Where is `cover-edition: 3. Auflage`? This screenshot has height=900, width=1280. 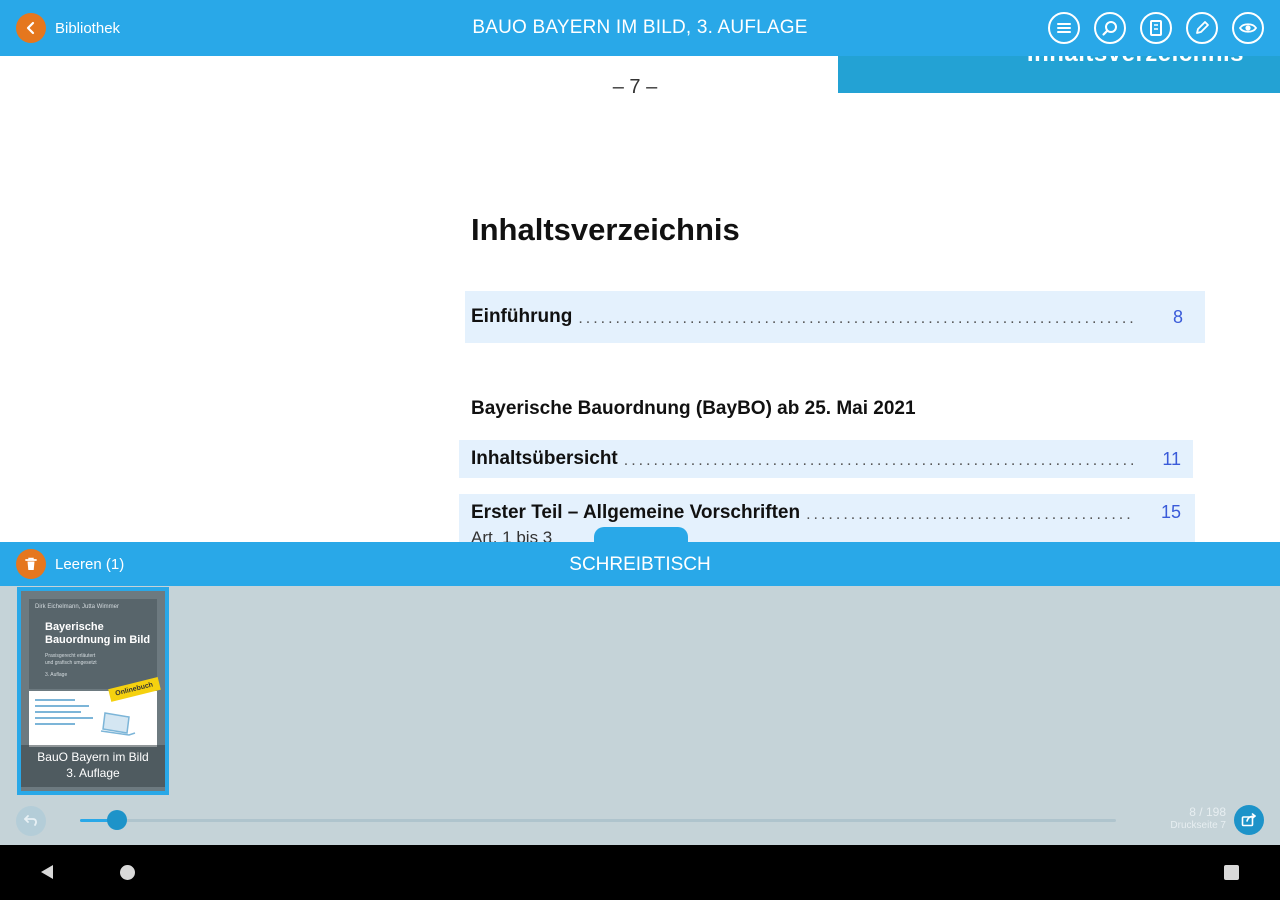
cover-edition: 3. Auflage is located at coordinates (56, 675).